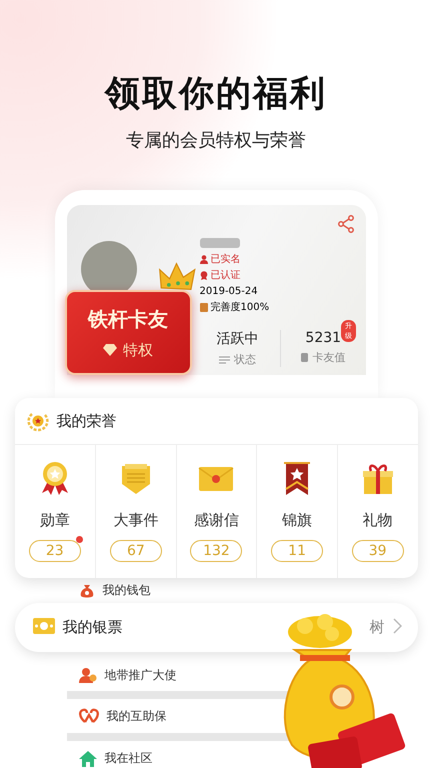 This screenshot has width=432, height=768. I want to click on linked-hearts-icon, so click(88, 716).